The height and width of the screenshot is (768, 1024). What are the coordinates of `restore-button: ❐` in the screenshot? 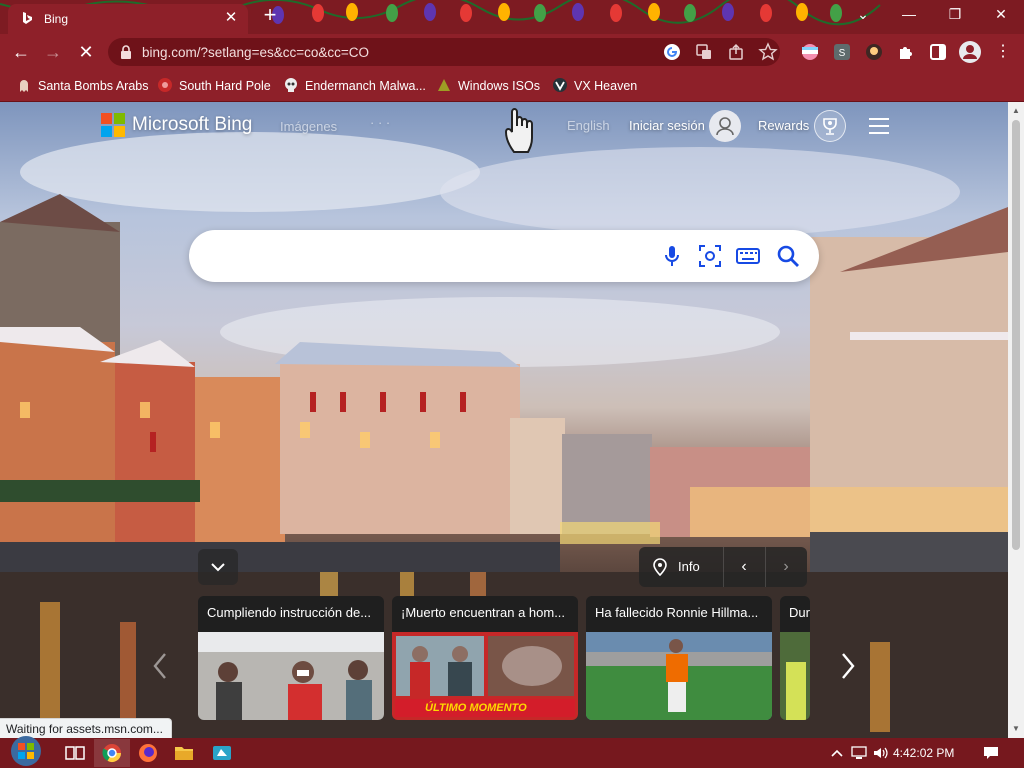 It's located at (955, 15).